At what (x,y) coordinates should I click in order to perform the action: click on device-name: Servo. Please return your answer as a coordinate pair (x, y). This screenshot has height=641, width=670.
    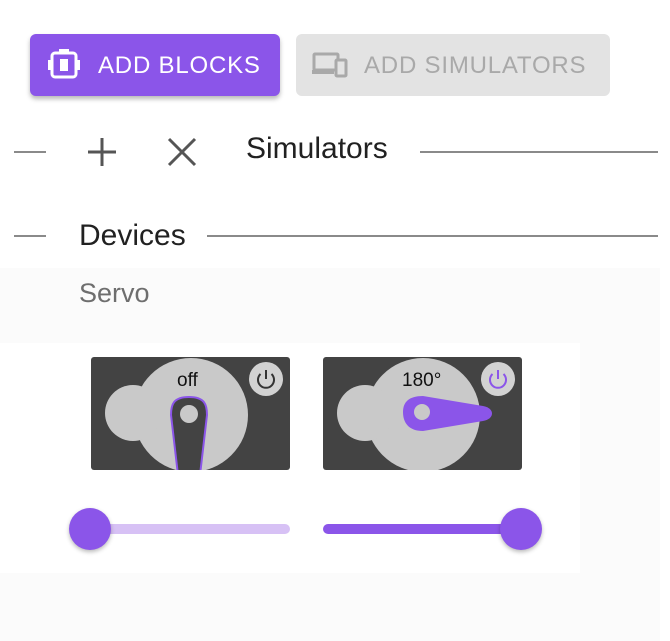
    Looking at the image, I should click on (114, 293).